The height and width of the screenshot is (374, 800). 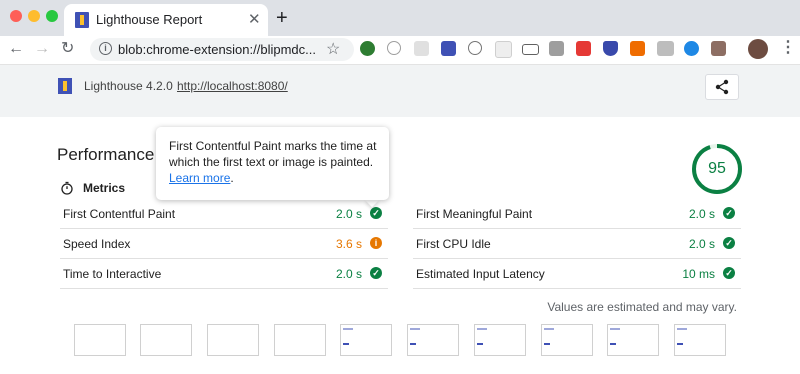 What do you see at coordinates (224, 244) in the screenshot?
I see `metric-row: Speed Index 3.6 s i` at bounding box center [224, 244].